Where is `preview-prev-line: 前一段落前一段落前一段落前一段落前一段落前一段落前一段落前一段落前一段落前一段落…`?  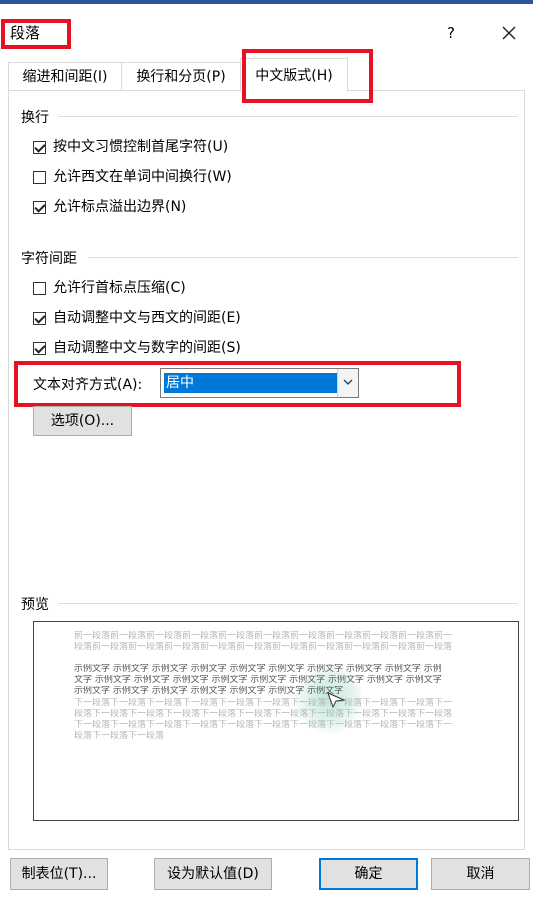 preview-prev-line: 前一段落前一段落前一段落前一段落前一段落前一段落前一段落前一段落前一段落前一段落… is located at coordinates (263, 636).